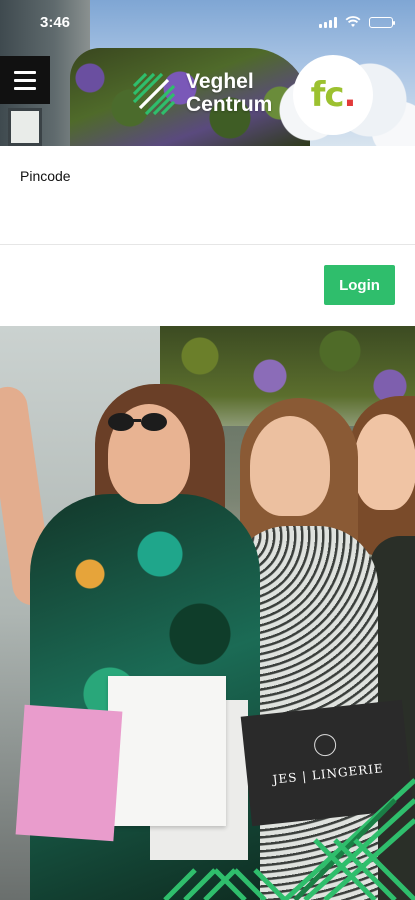  Describe the element at coordinates (359, 285) in the screenshot. I see `login-button: Login` at that location.